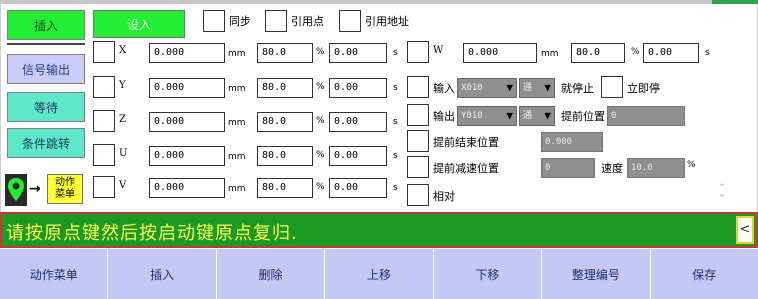  What do you see at coordinates (691, 165) in the screenshot?
I see `speed-unit: %` at bounding box center [691, 165].